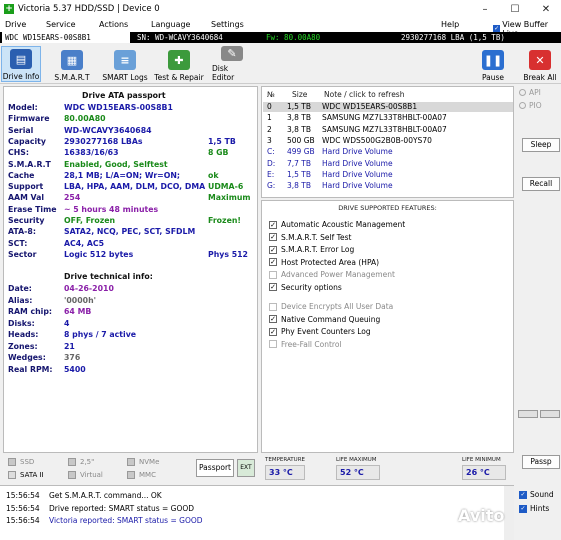  Describe the element at coordinates (232, 64) in the screenshot. I see `disk-editor-button: ✎ Disk Editor` at that location.